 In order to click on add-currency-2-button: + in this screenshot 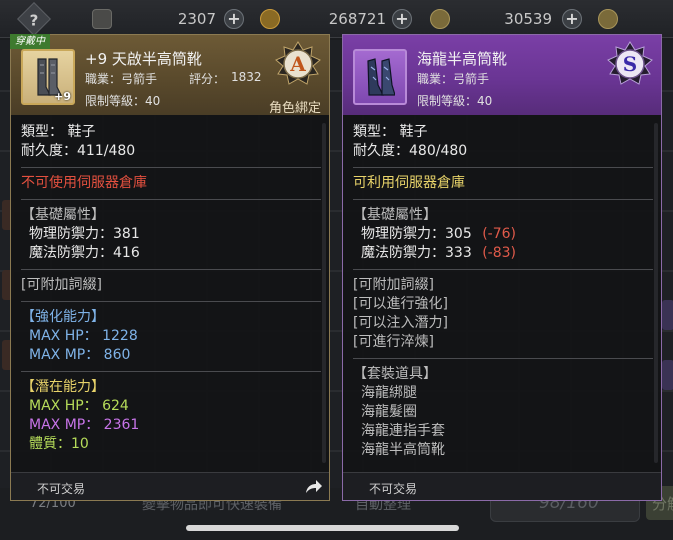, I will do `click(402, 19)`.